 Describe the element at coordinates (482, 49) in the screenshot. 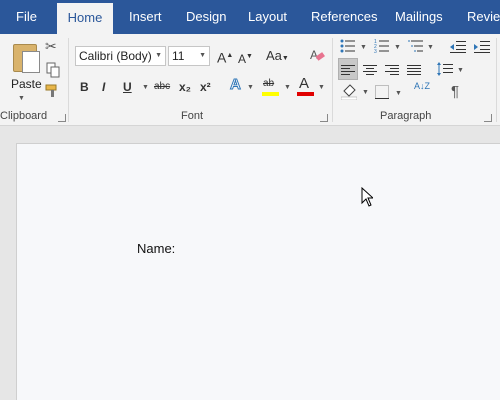

I see `increase-indent-icon` at that location.